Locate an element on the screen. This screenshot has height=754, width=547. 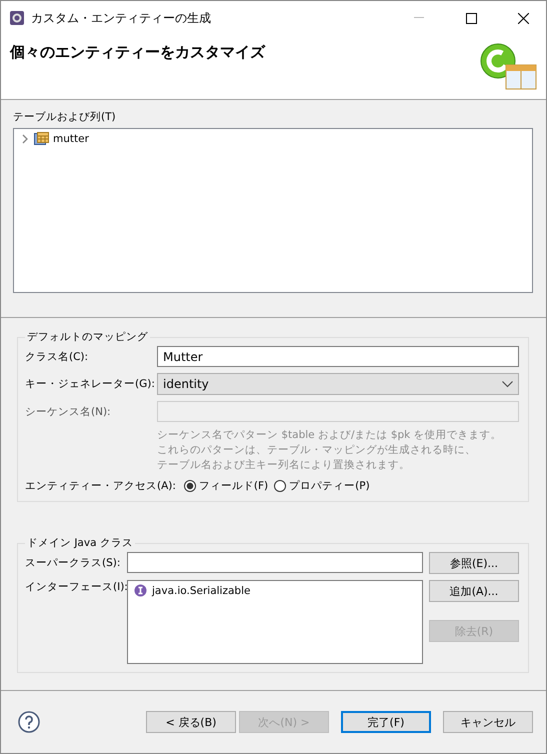
page-title: 個々のエンティティーをカスタマイズ is located at coordinates (137, 52).